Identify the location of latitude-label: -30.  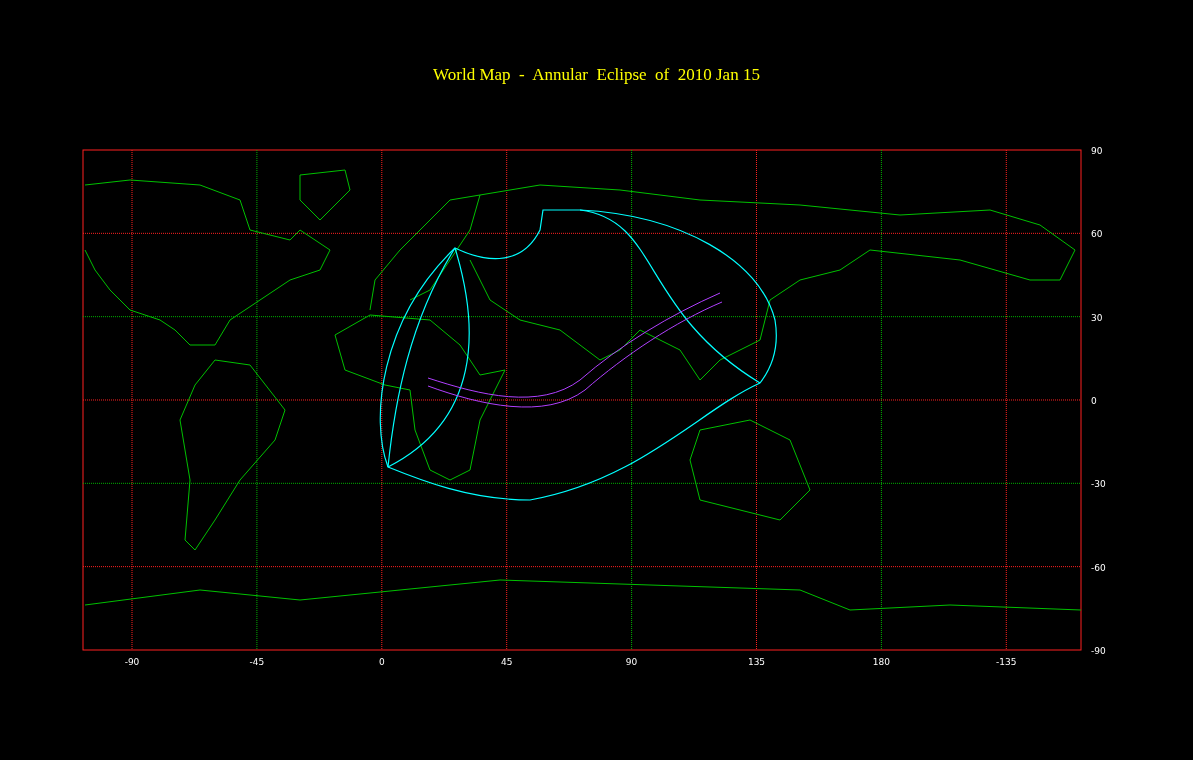
(1098, 484).